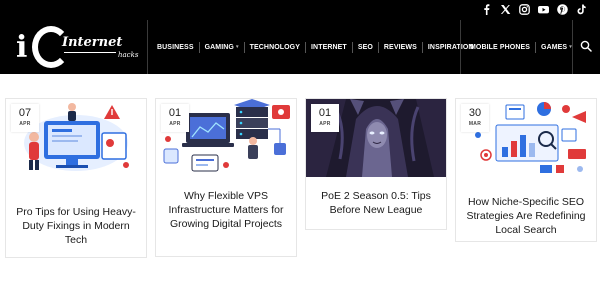 The image size is (600, 300). What do you see at coordinates (526, 138) in the screenshot?
I see `post-thumbnail: 30 MAR` at bounding box center [526, 138].